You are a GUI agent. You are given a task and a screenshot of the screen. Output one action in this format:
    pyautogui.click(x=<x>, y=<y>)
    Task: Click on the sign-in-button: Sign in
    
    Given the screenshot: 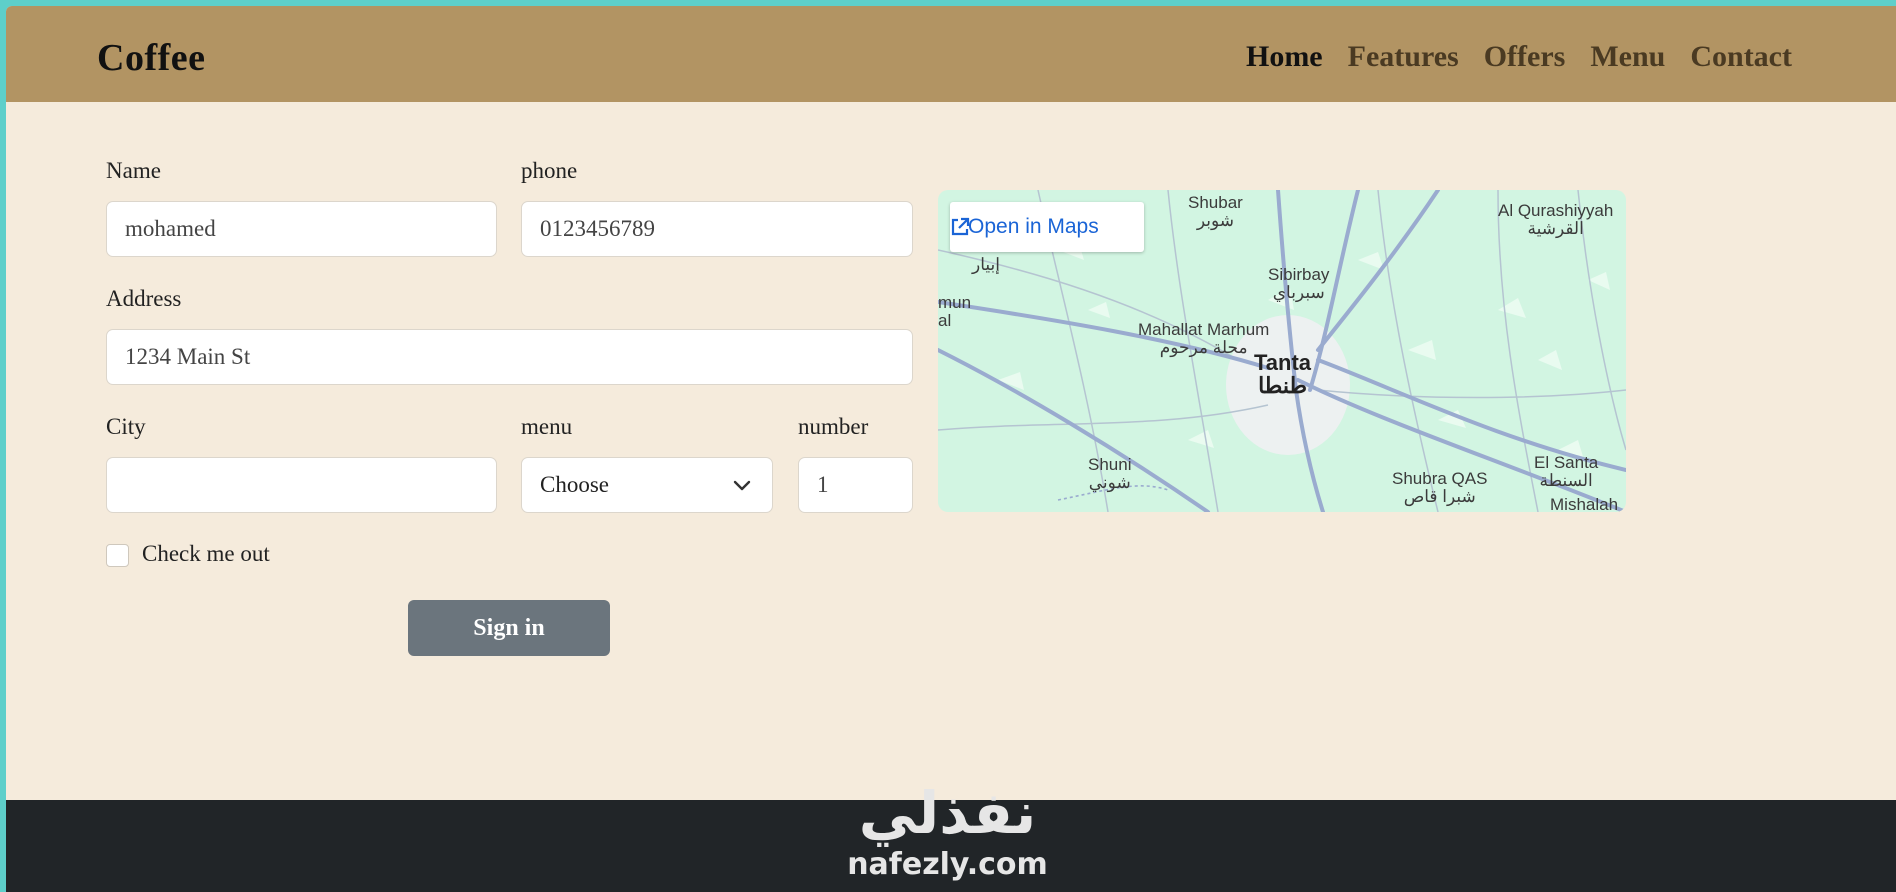 What is the action you would take?
    pyautogui.click(x=509, y=628)
    